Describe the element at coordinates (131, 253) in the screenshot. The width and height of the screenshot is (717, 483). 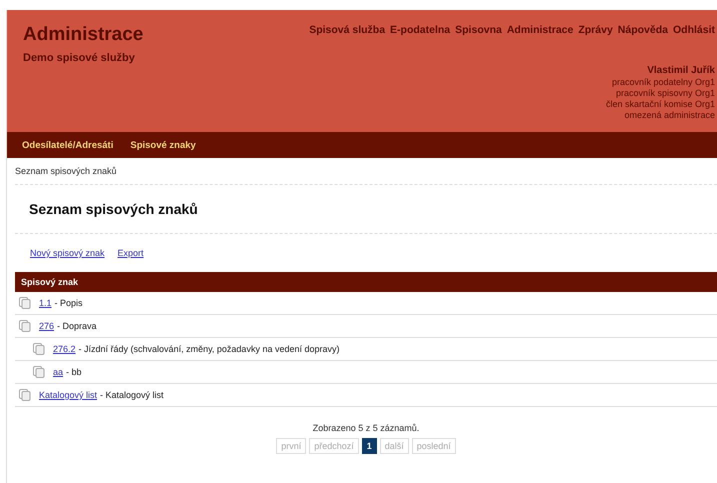
I see `action-link: Export` at that location.